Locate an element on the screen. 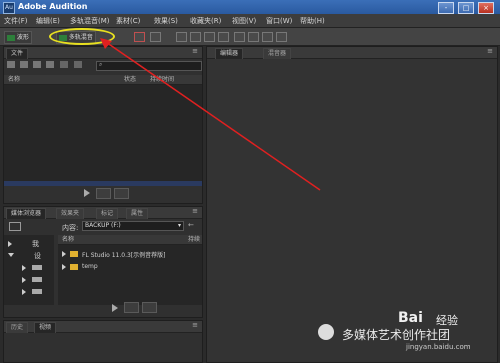 The image size is (500, 363). marquee-tool-icon is located at coordinates (239, 37).